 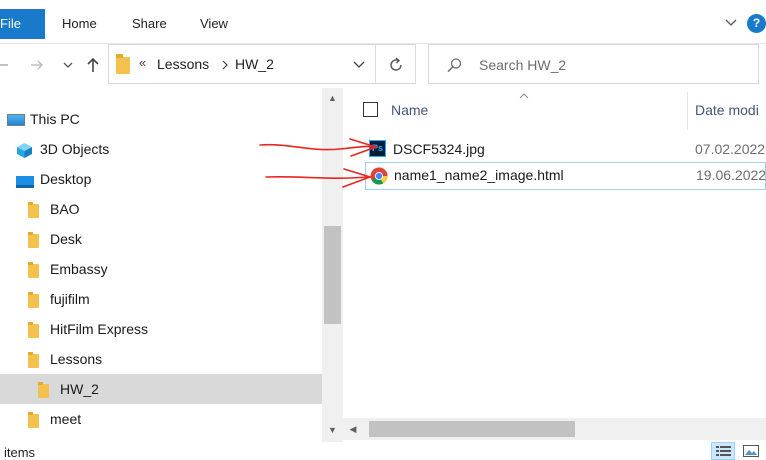 What do you see at coordinates (756, 23) in the screenshot?
I see `help-icon: ?` at bounding box center [756, 23].